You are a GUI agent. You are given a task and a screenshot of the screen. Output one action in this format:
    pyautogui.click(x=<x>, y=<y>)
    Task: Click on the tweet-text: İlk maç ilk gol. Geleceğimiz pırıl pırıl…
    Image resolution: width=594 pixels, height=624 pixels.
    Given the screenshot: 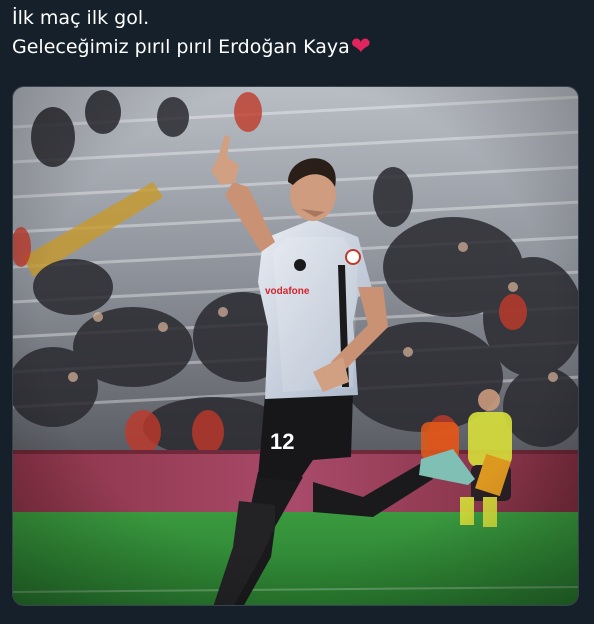 What is the action you would take?
    pyautogui.click(x=297, y=33)
    